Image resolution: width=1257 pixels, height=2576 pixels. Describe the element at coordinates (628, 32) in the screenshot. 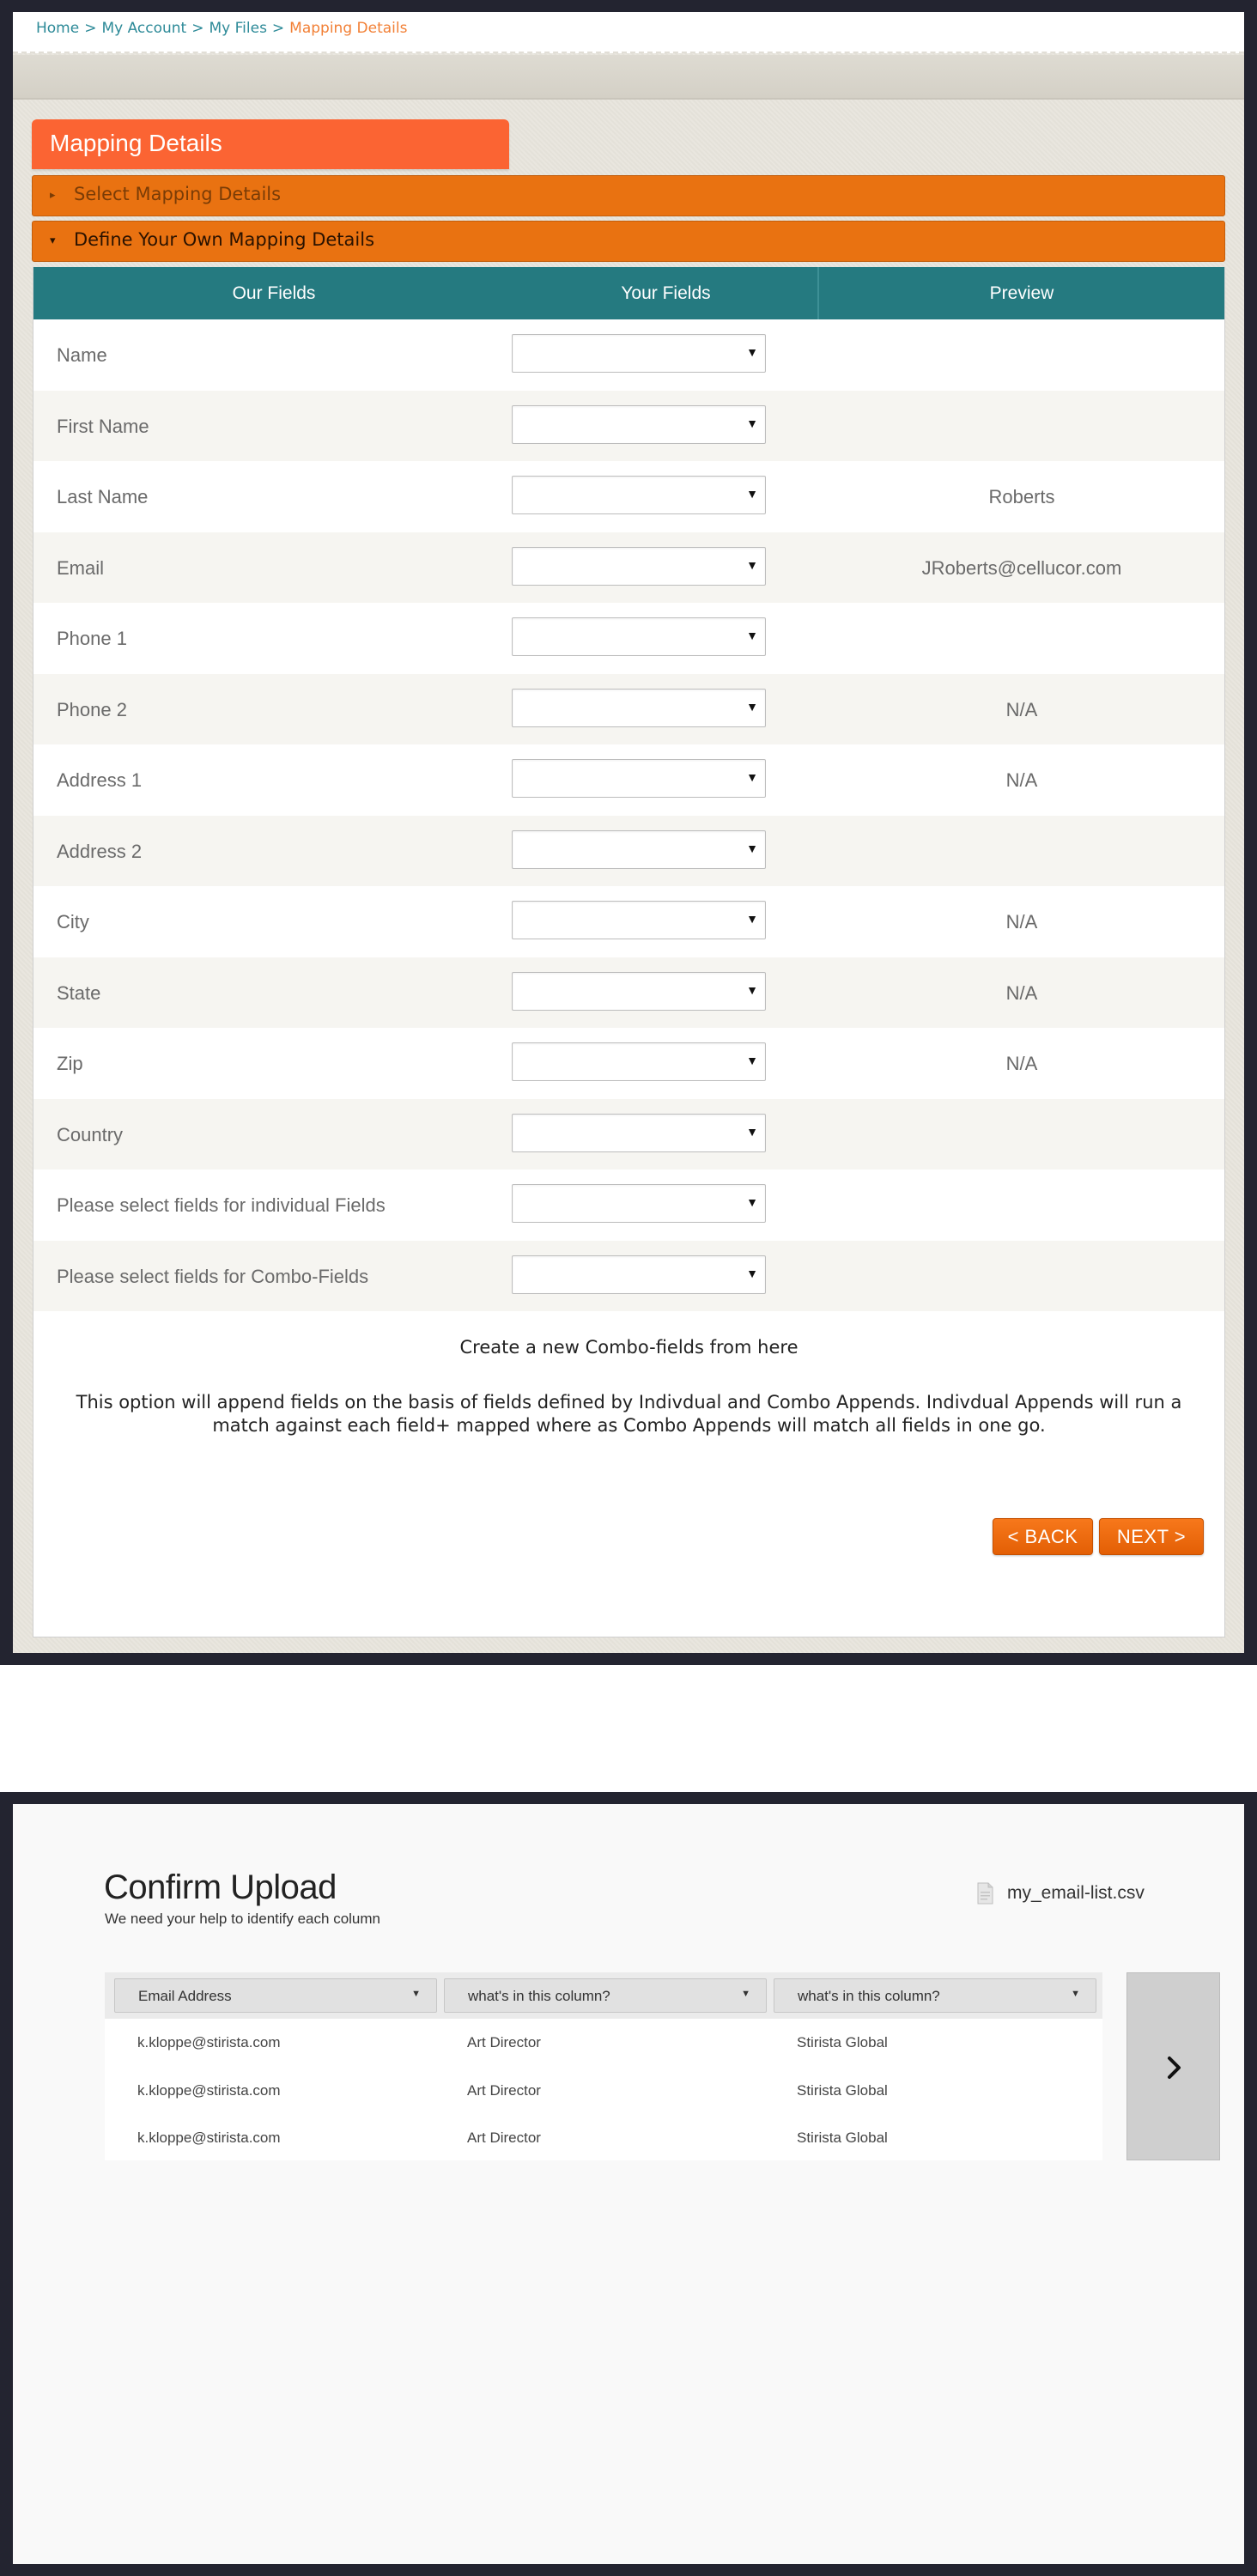

I see `breadcrumb: Home > My Account > My Files > Mapping Details` at that location.